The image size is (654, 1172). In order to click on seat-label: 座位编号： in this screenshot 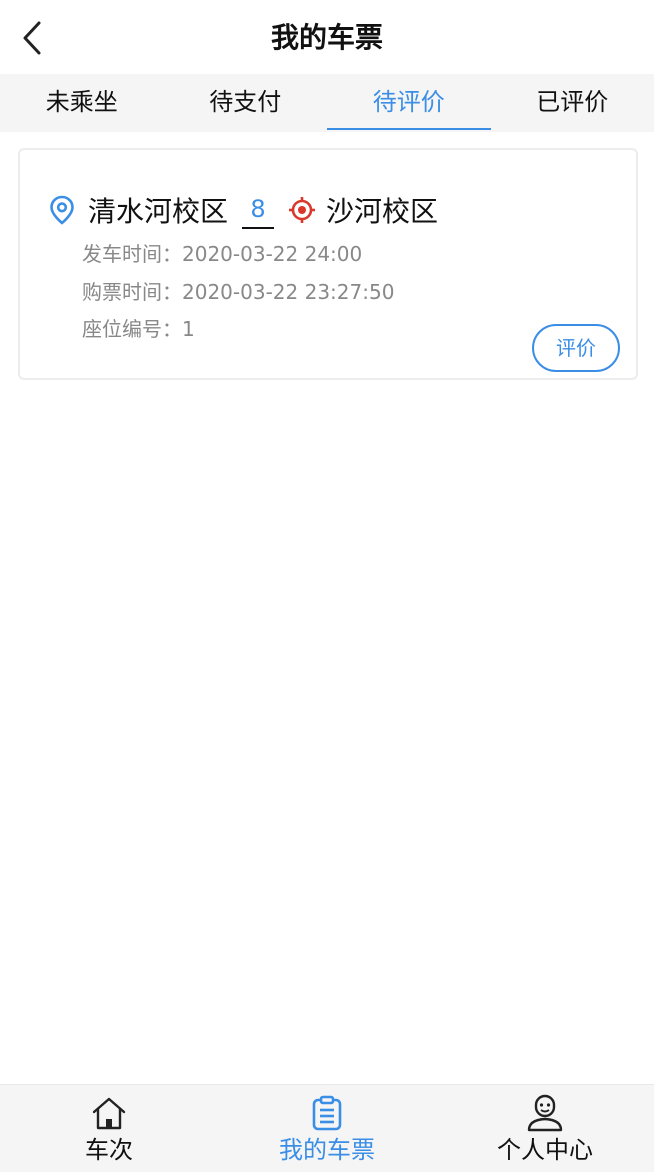, I will do `click(132, 329)`.